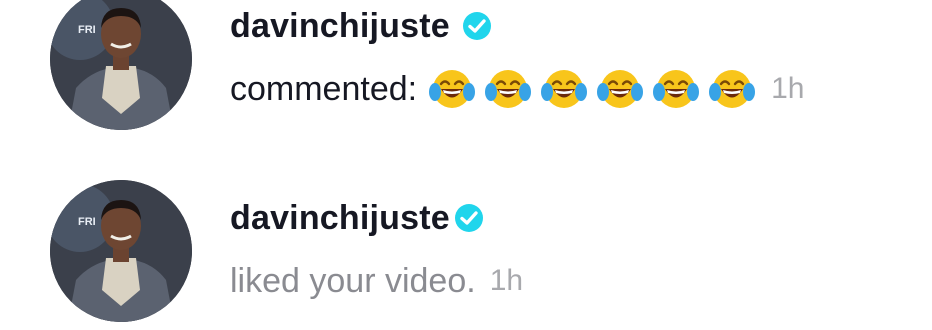 The width and height of the screenshot is (932, 330). What do you see at coordinates (353, 280) in the screenshot?
I see `action-text: liked your video.` at bounding box center [353, 280].